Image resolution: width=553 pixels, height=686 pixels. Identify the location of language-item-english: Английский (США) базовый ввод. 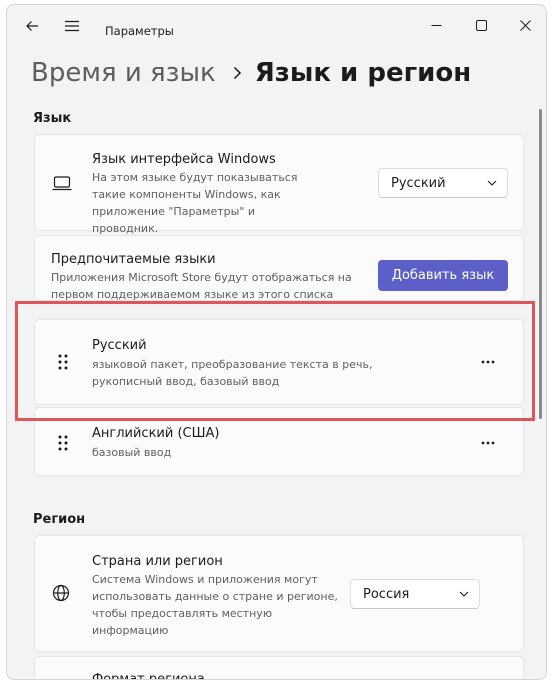
(279, 441).